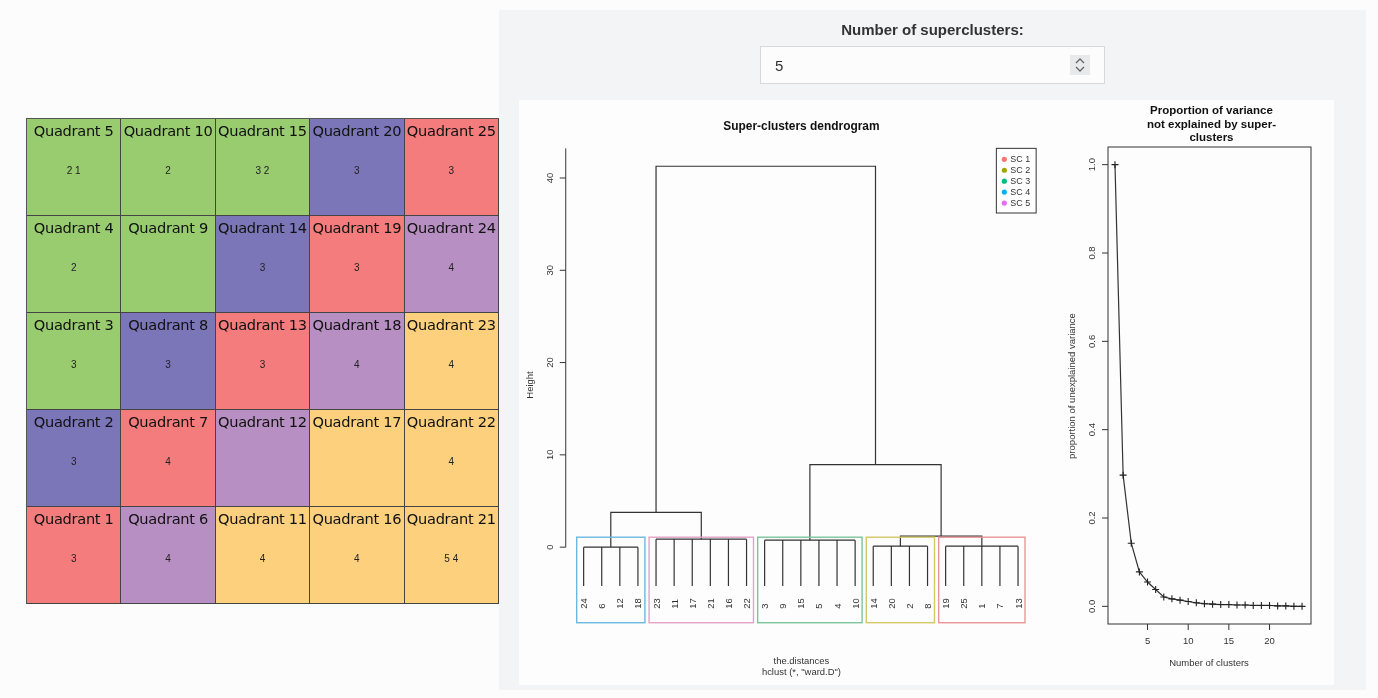 The height and width of the screenshot is (698, 1378). What do you see at coordinates (262, 130) in the screenshot?
I see `quadrant-label: Quadrant 15` at bounding box center [262, 130].